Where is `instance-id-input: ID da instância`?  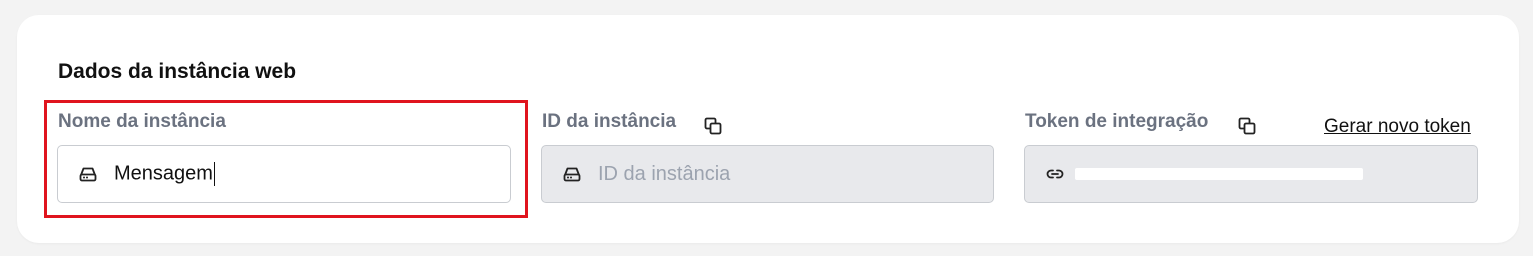 instance-id-input: ID da instância is located at coordinates (767, 174).